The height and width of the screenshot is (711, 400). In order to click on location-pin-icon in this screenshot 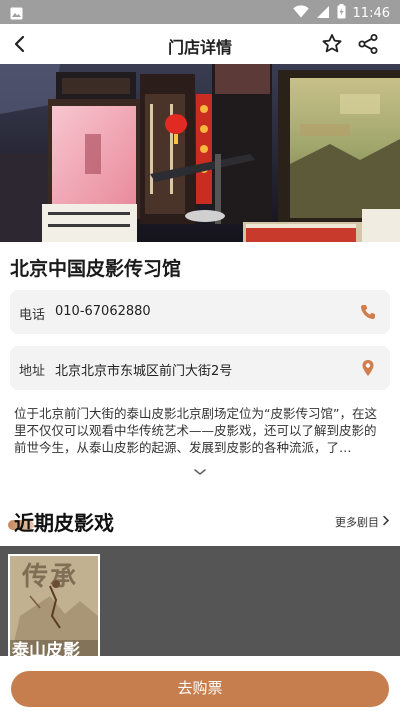, I will do `click(368, 368)`.